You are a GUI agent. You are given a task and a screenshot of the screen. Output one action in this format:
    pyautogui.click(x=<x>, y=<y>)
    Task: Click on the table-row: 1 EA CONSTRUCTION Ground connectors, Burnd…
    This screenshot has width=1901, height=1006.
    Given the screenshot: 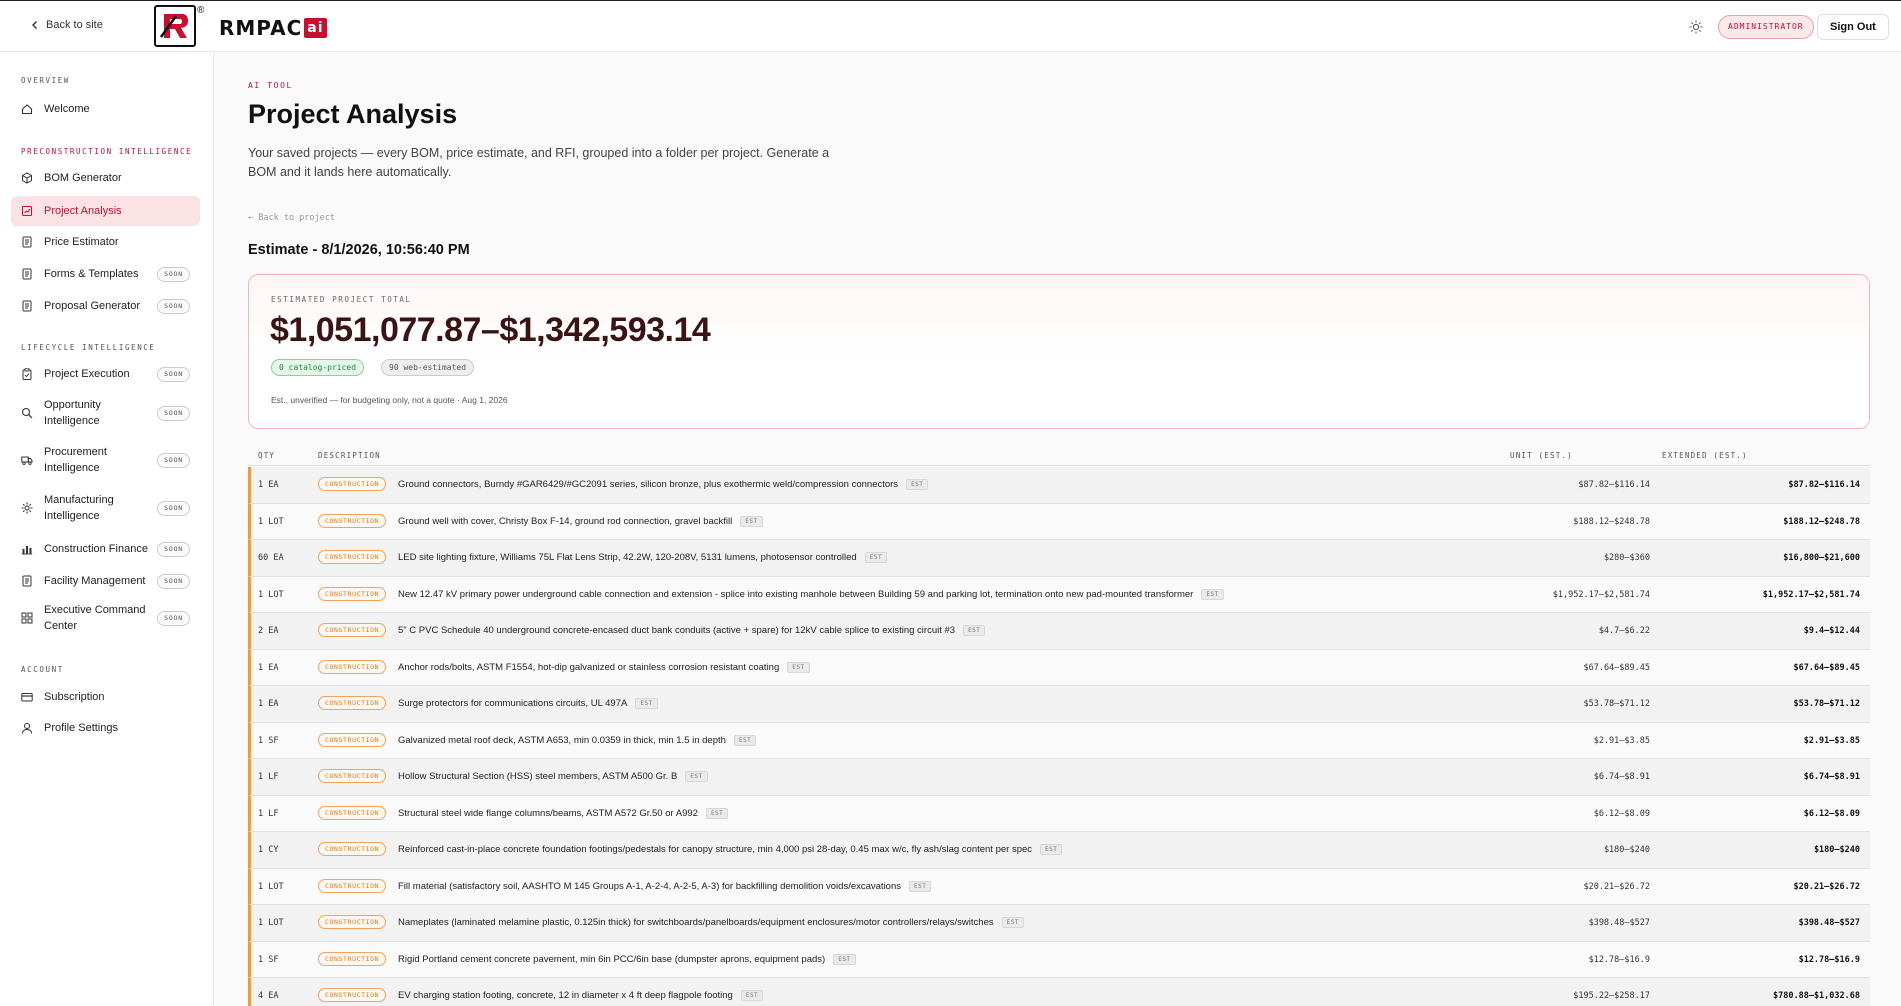 What is the action you would take?
    pyautogui.click(x=1059, y=485)
    